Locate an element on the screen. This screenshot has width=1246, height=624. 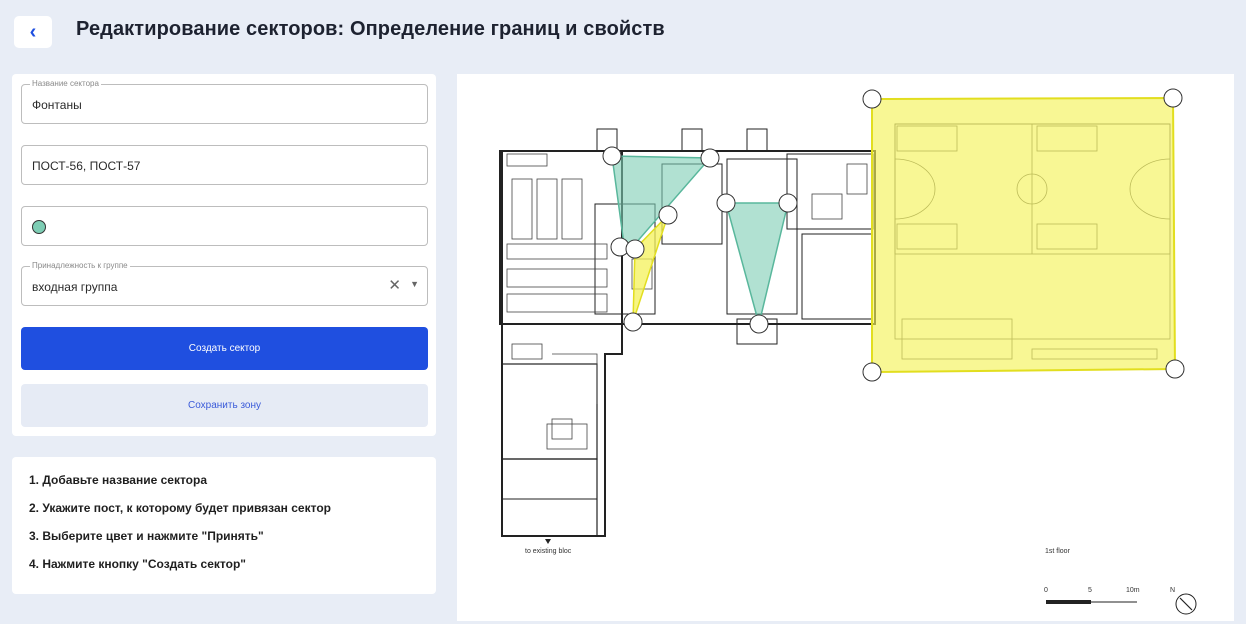
sector-name-value: Фонтаны is located at coordinates (57, 105).